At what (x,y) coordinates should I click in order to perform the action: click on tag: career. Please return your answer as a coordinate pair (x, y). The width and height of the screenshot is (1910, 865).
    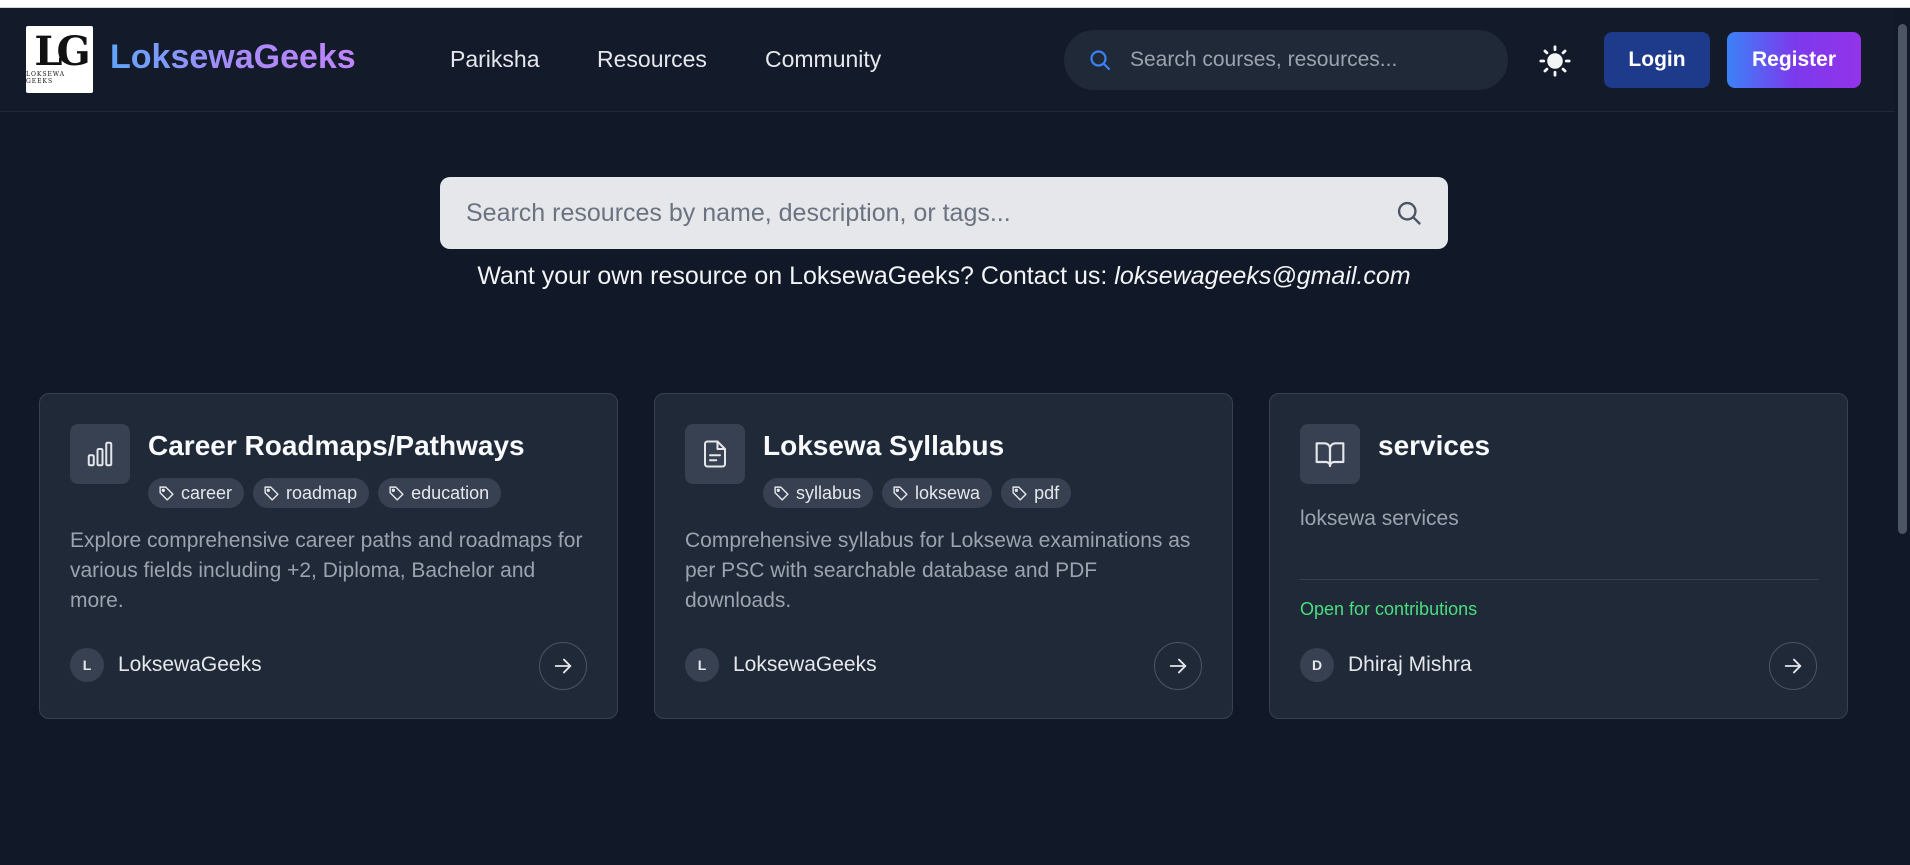
    Looking at the image, I should click on (196, 493).